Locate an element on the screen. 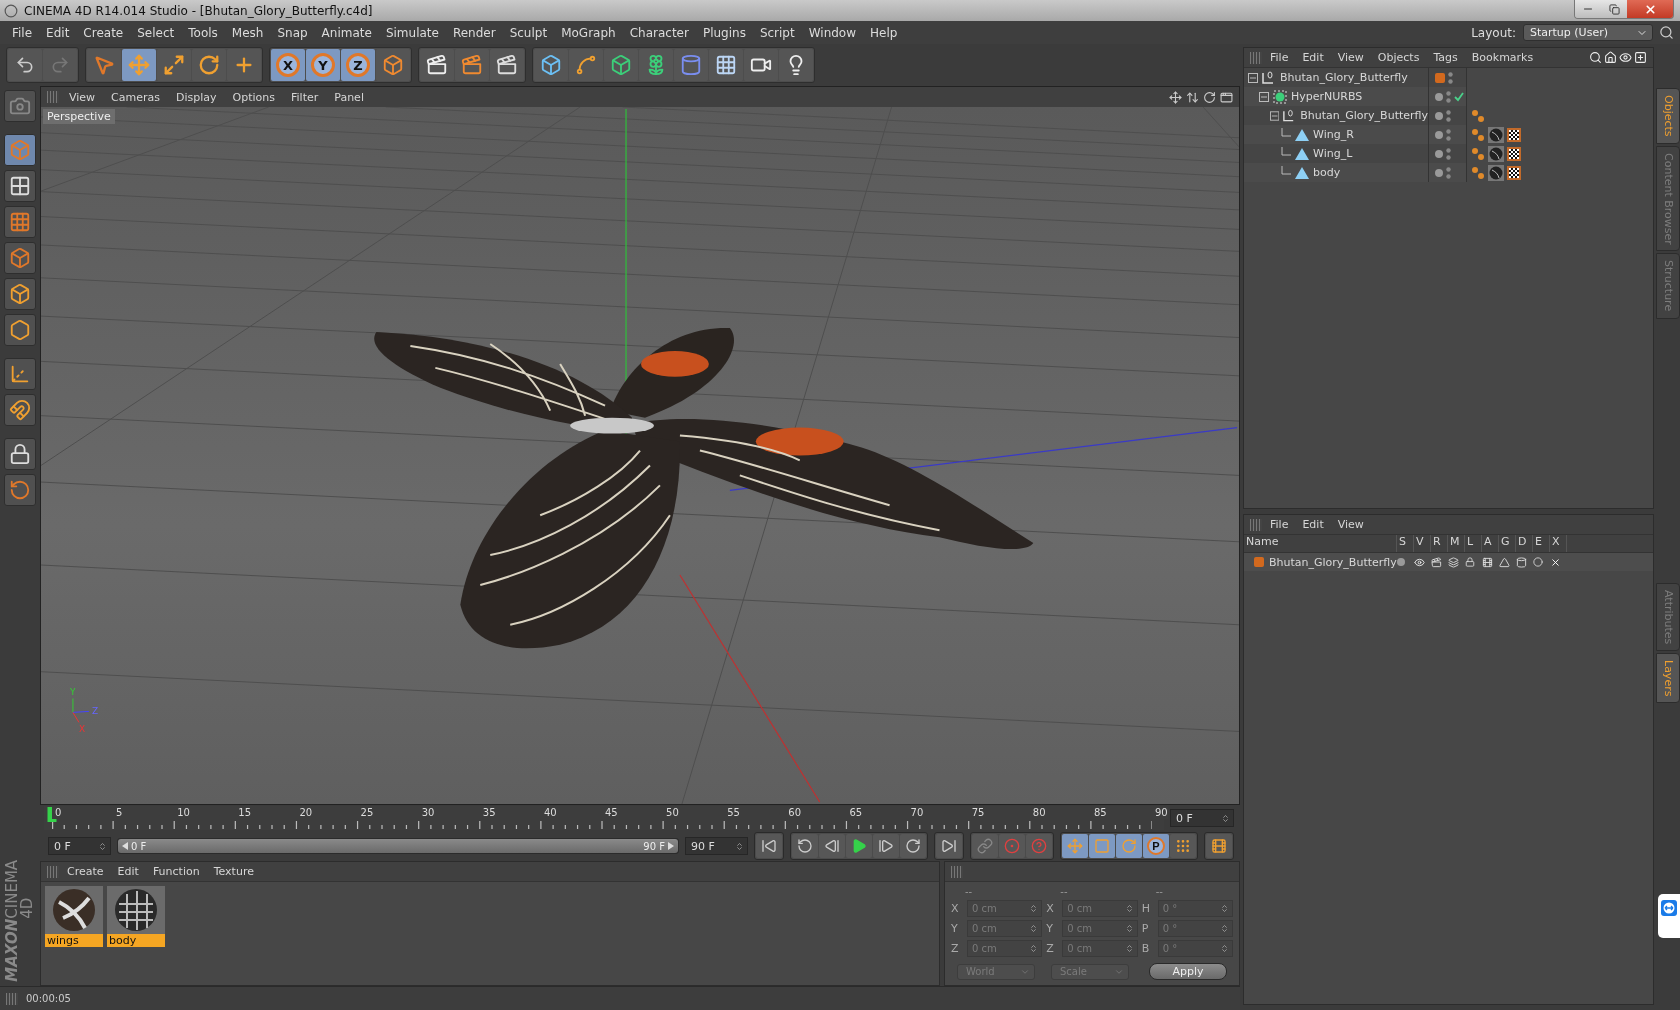 This screenshot has height=1010, width=1680. autokey-link-button is located at coordinates (985, 846).